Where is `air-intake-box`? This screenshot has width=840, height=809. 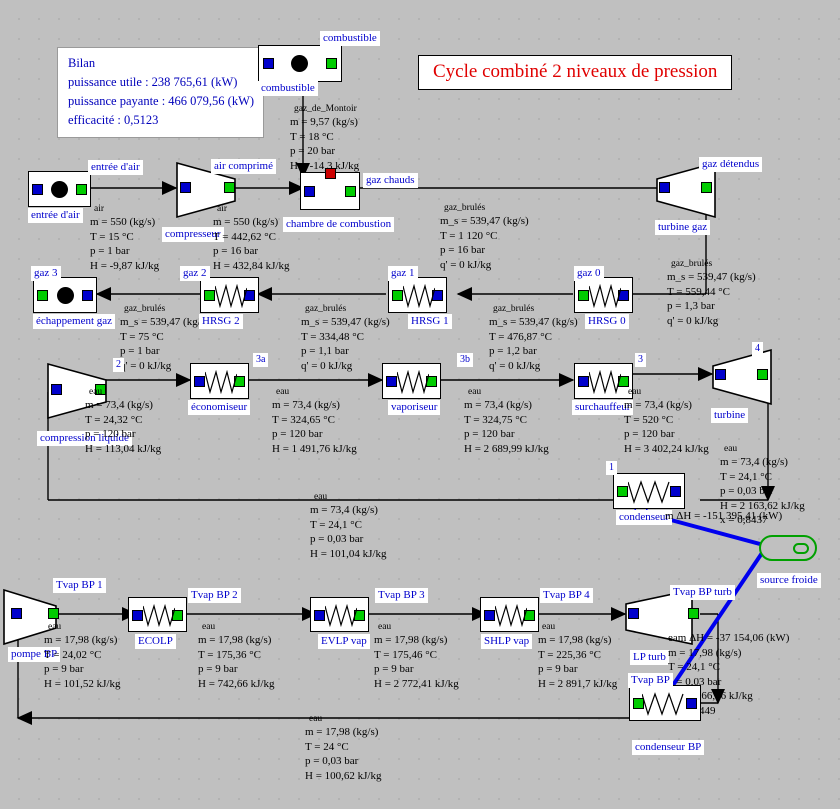
air-intake-box is located at coordinates (59, 189).